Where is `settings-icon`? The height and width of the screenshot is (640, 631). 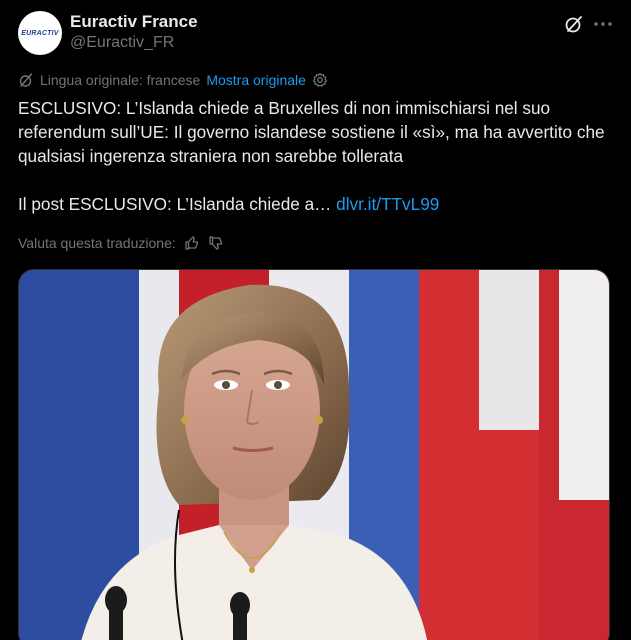
settings-icon is located at coordinates (320, 80).